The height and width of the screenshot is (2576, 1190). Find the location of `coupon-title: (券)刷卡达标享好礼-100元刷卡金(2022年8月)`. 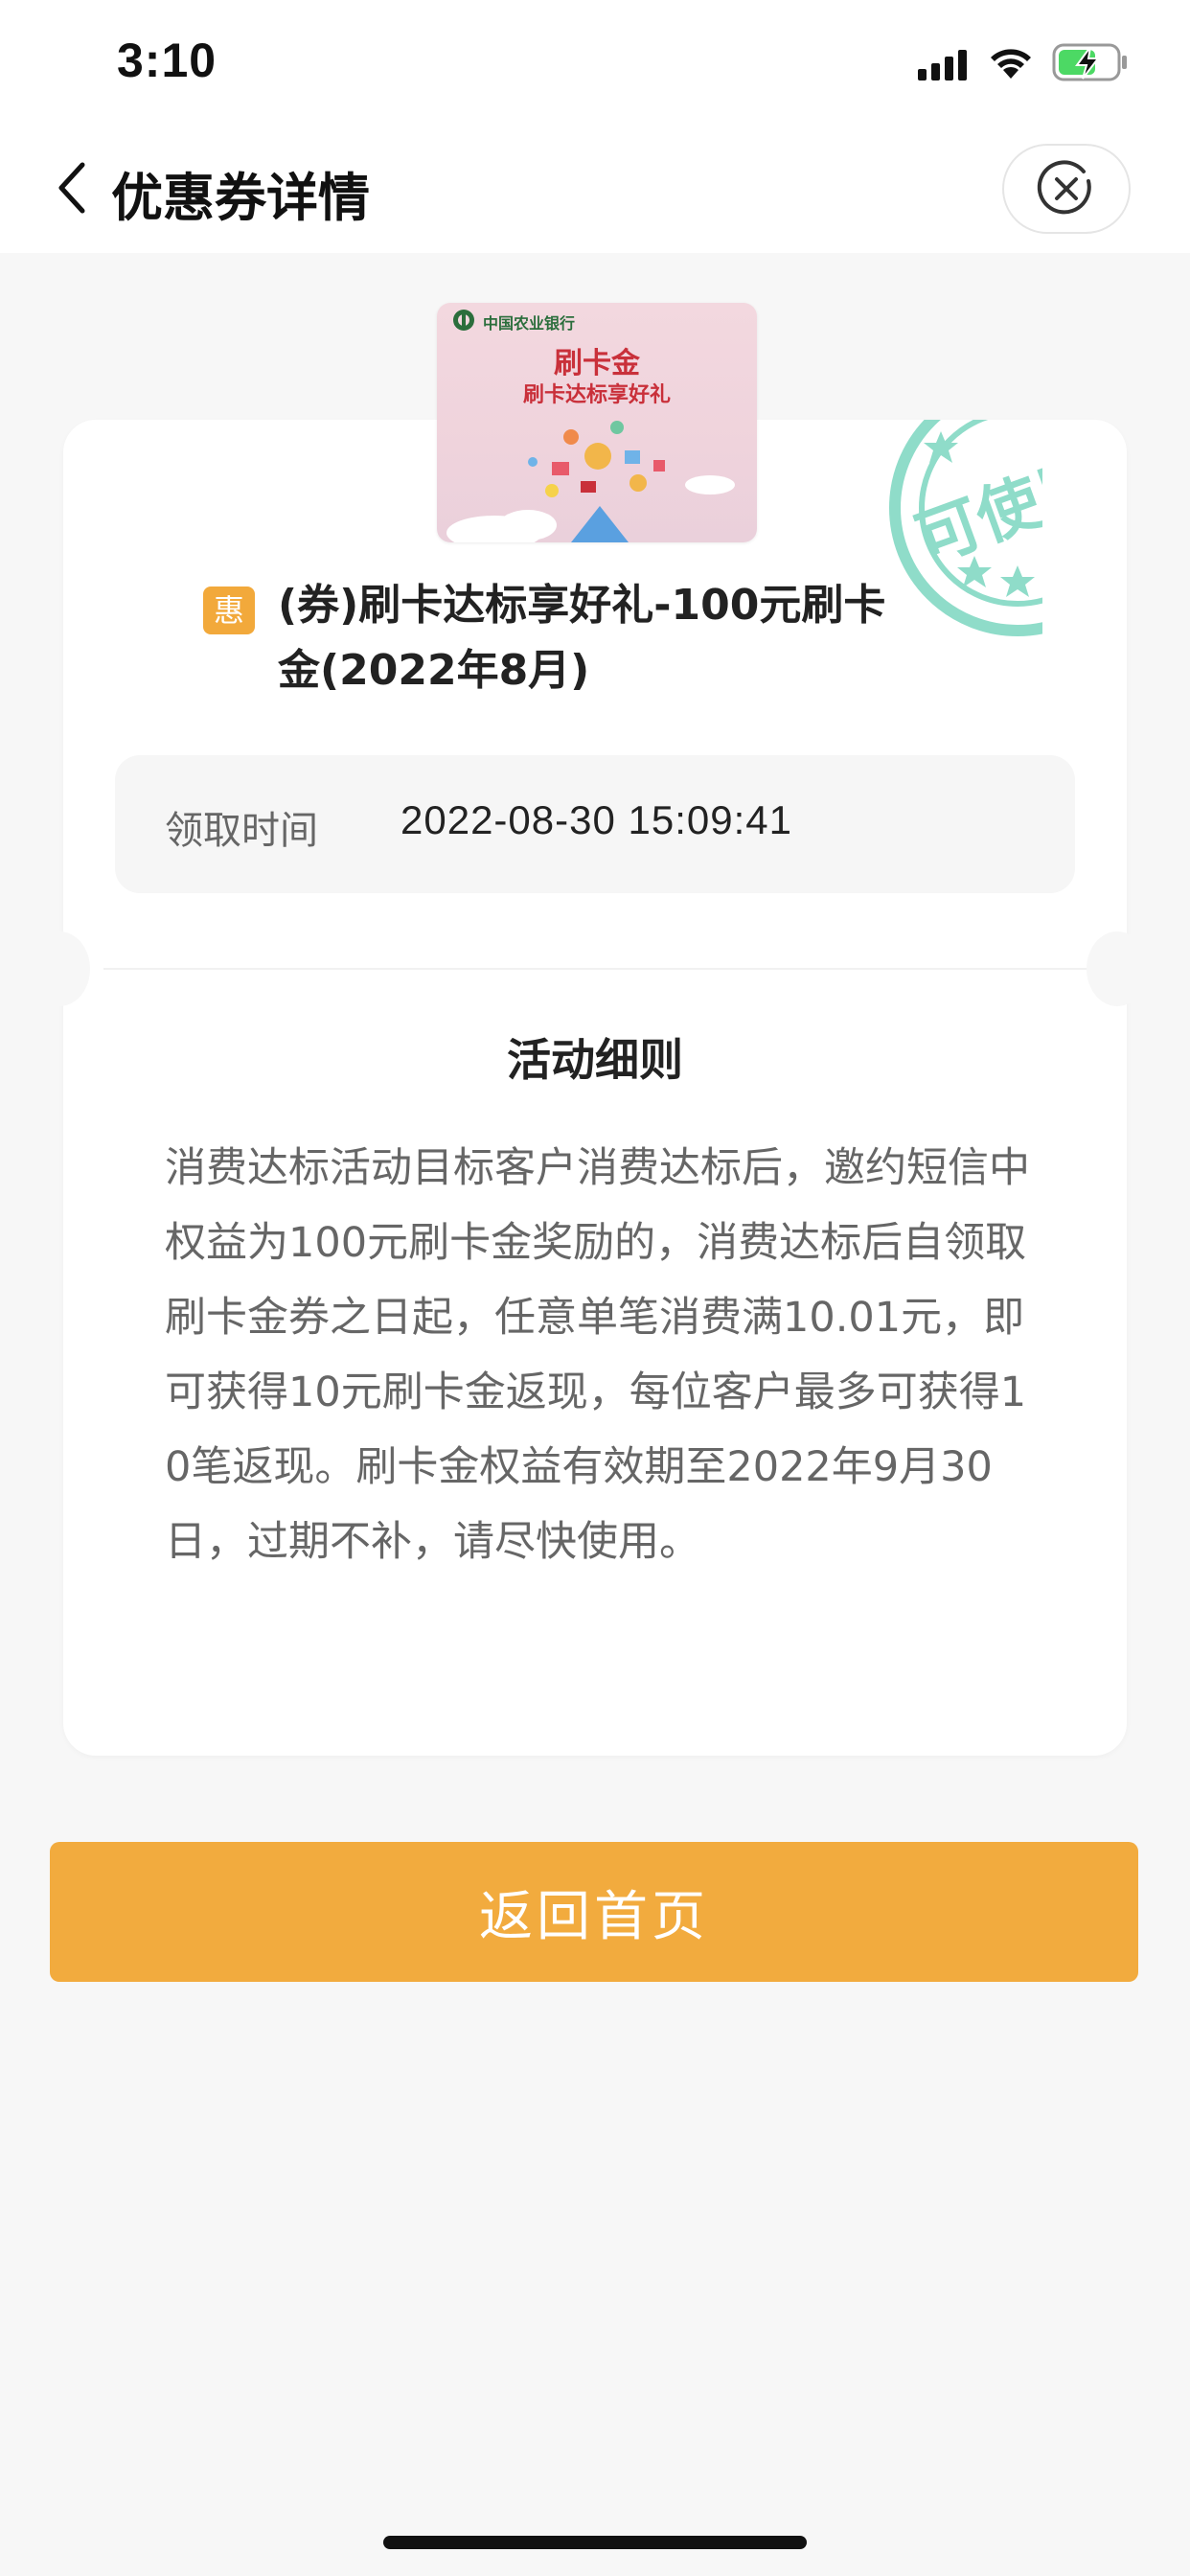

coupon-title: (券)刷卡达标享好礼-100元刷卡金(2022年8月) is located at coordinates (582, 638).